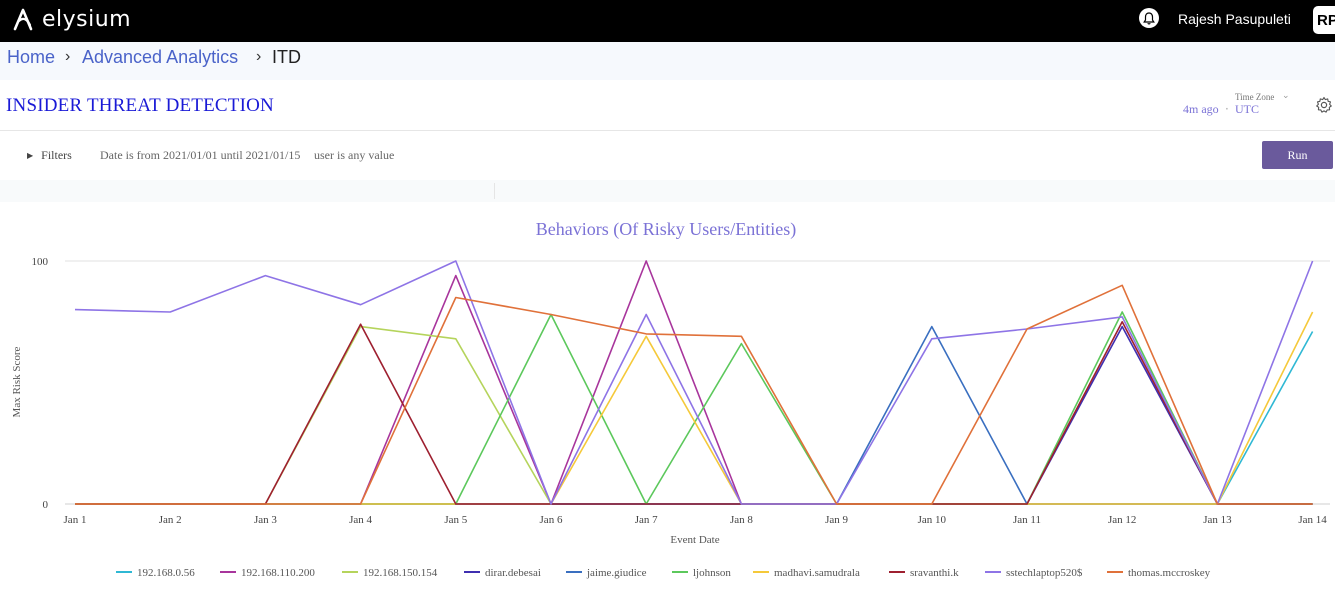 The image size is (1335, 599). What do you see at coordinates (40, 262) in the screenshot?
I see `y-tick-label: 100` at bounding box center [40, 262].